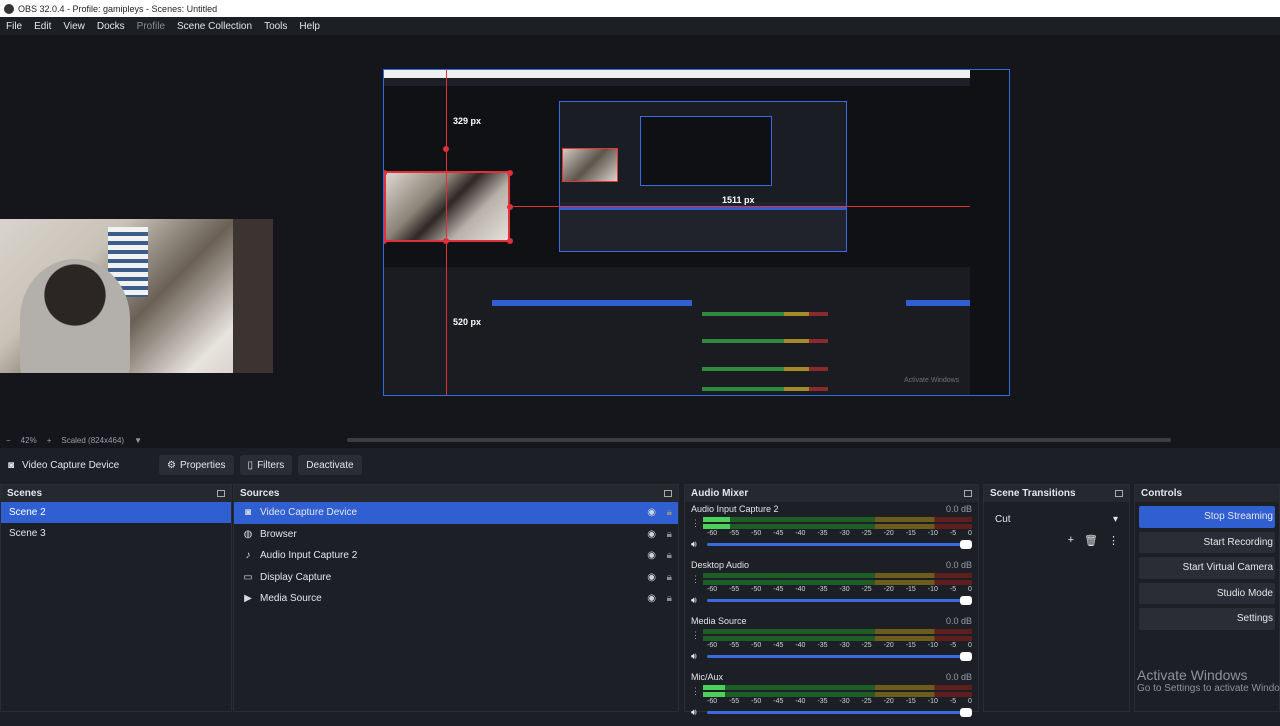 This screenshot has height=726, width=1280. I want to click on scale-tick: -10, so click(932, 645).